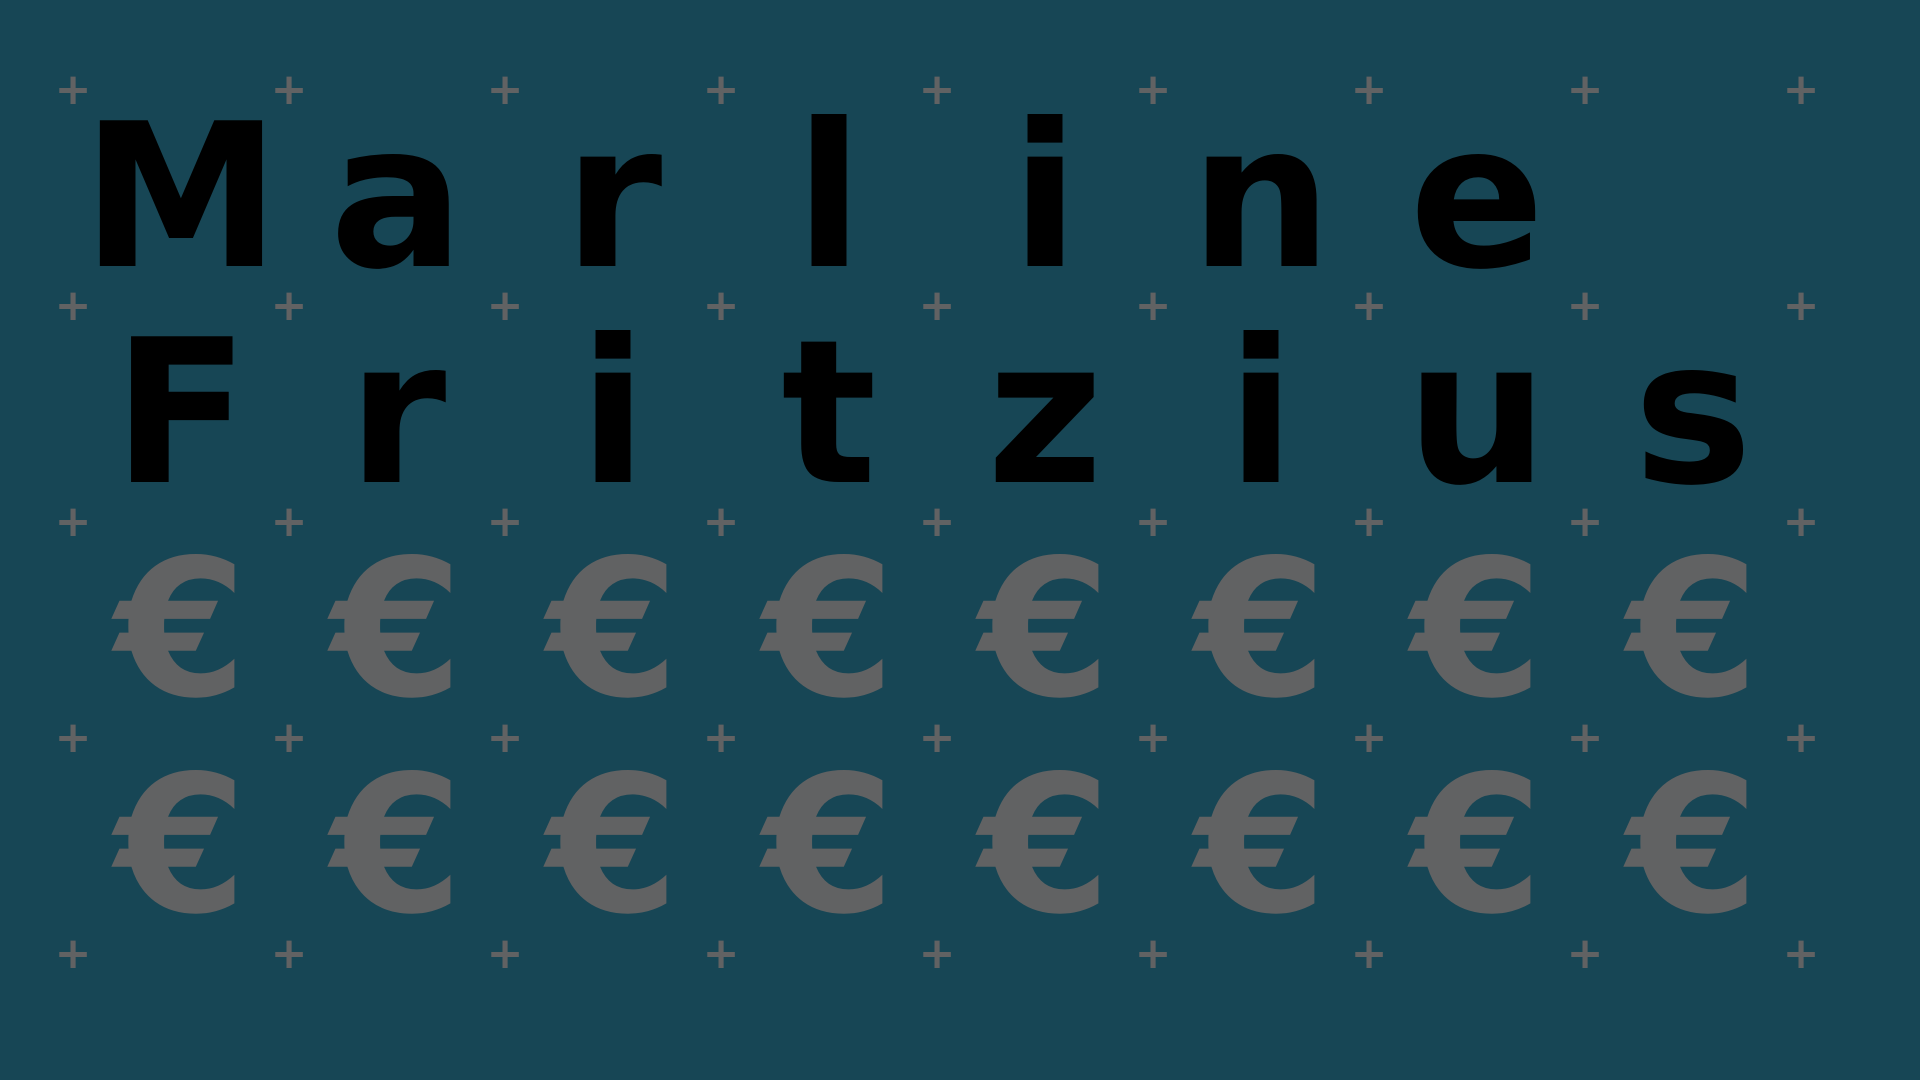  Describe the element at coordinates (1045, 413) in the screenshot. I see `last-name-letter: z` at that location.